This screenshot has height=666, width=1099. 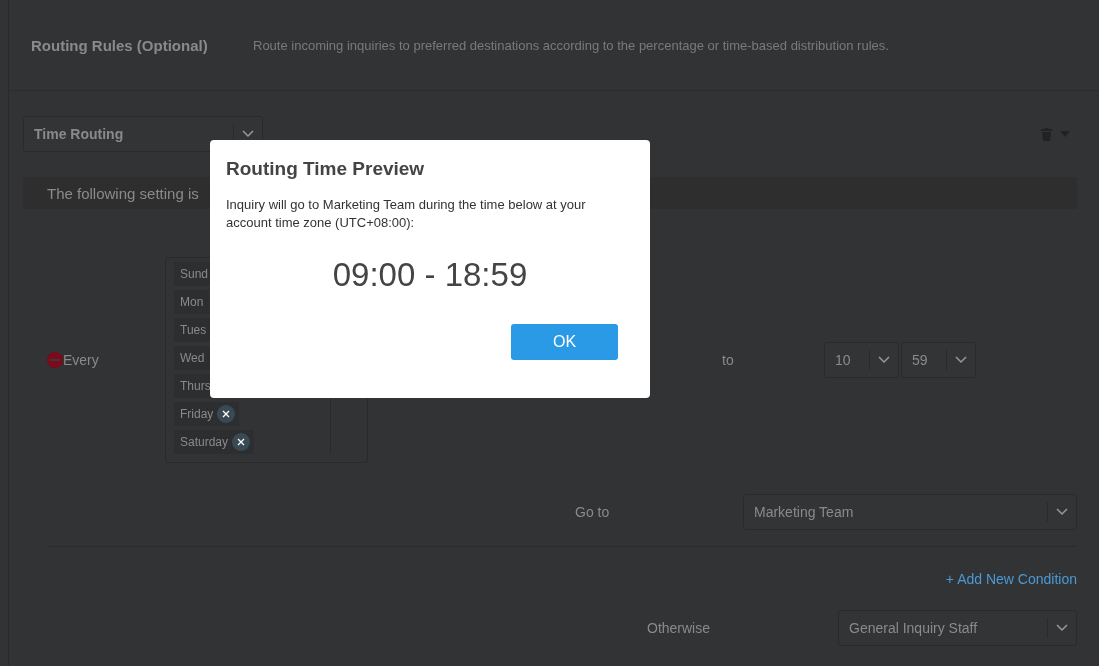 I want to click on day-tag: Saturday, so click(x=214, y=442).